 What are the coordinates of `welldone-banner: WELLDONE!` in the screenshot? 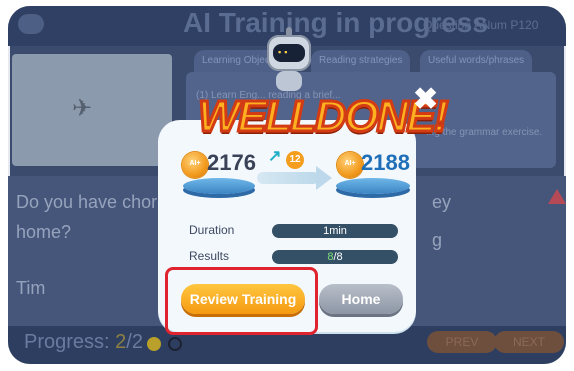 It's located at (322, 119).